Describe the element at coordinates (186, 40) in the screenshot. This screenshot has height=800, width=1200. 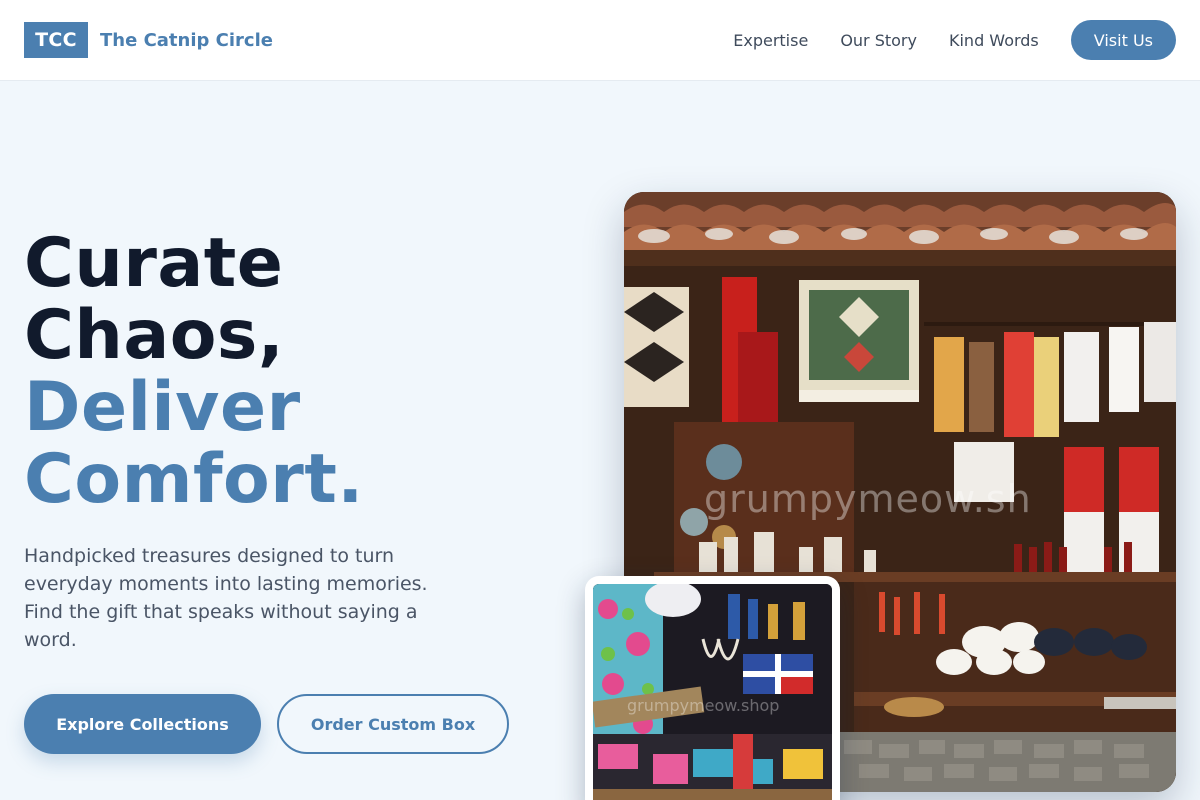
I see `brand-name: The Catnip Circle` at that location.